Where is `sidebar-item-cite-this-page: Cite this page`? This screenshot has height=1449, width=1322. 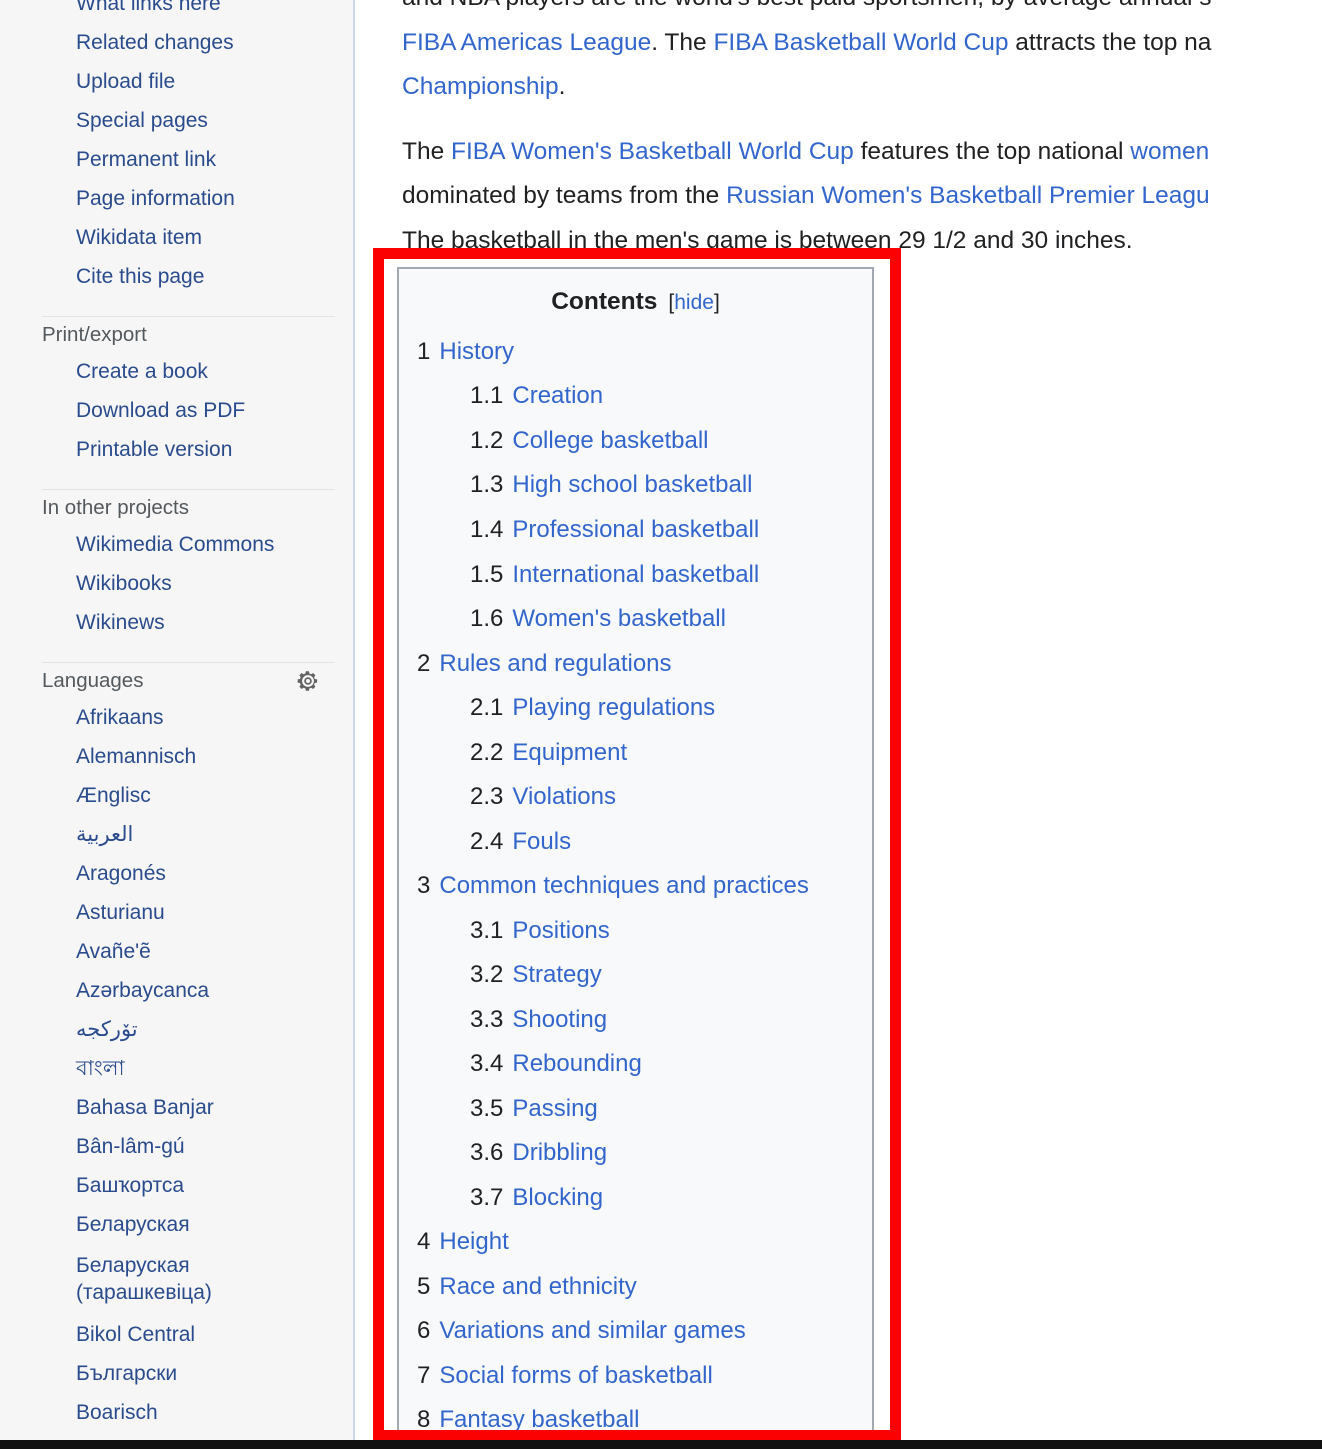 sidebar-item-cite-this-page: Cite this page is located at coordinates (176, 276).